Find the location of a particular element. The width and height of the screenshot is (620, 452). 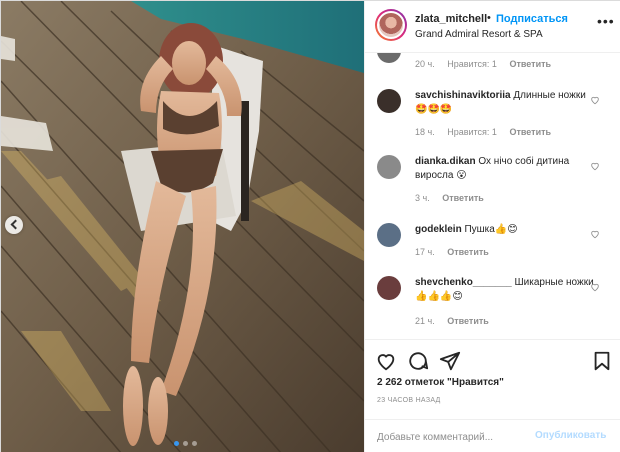

author-avatar is located at coordinates (391, 25).